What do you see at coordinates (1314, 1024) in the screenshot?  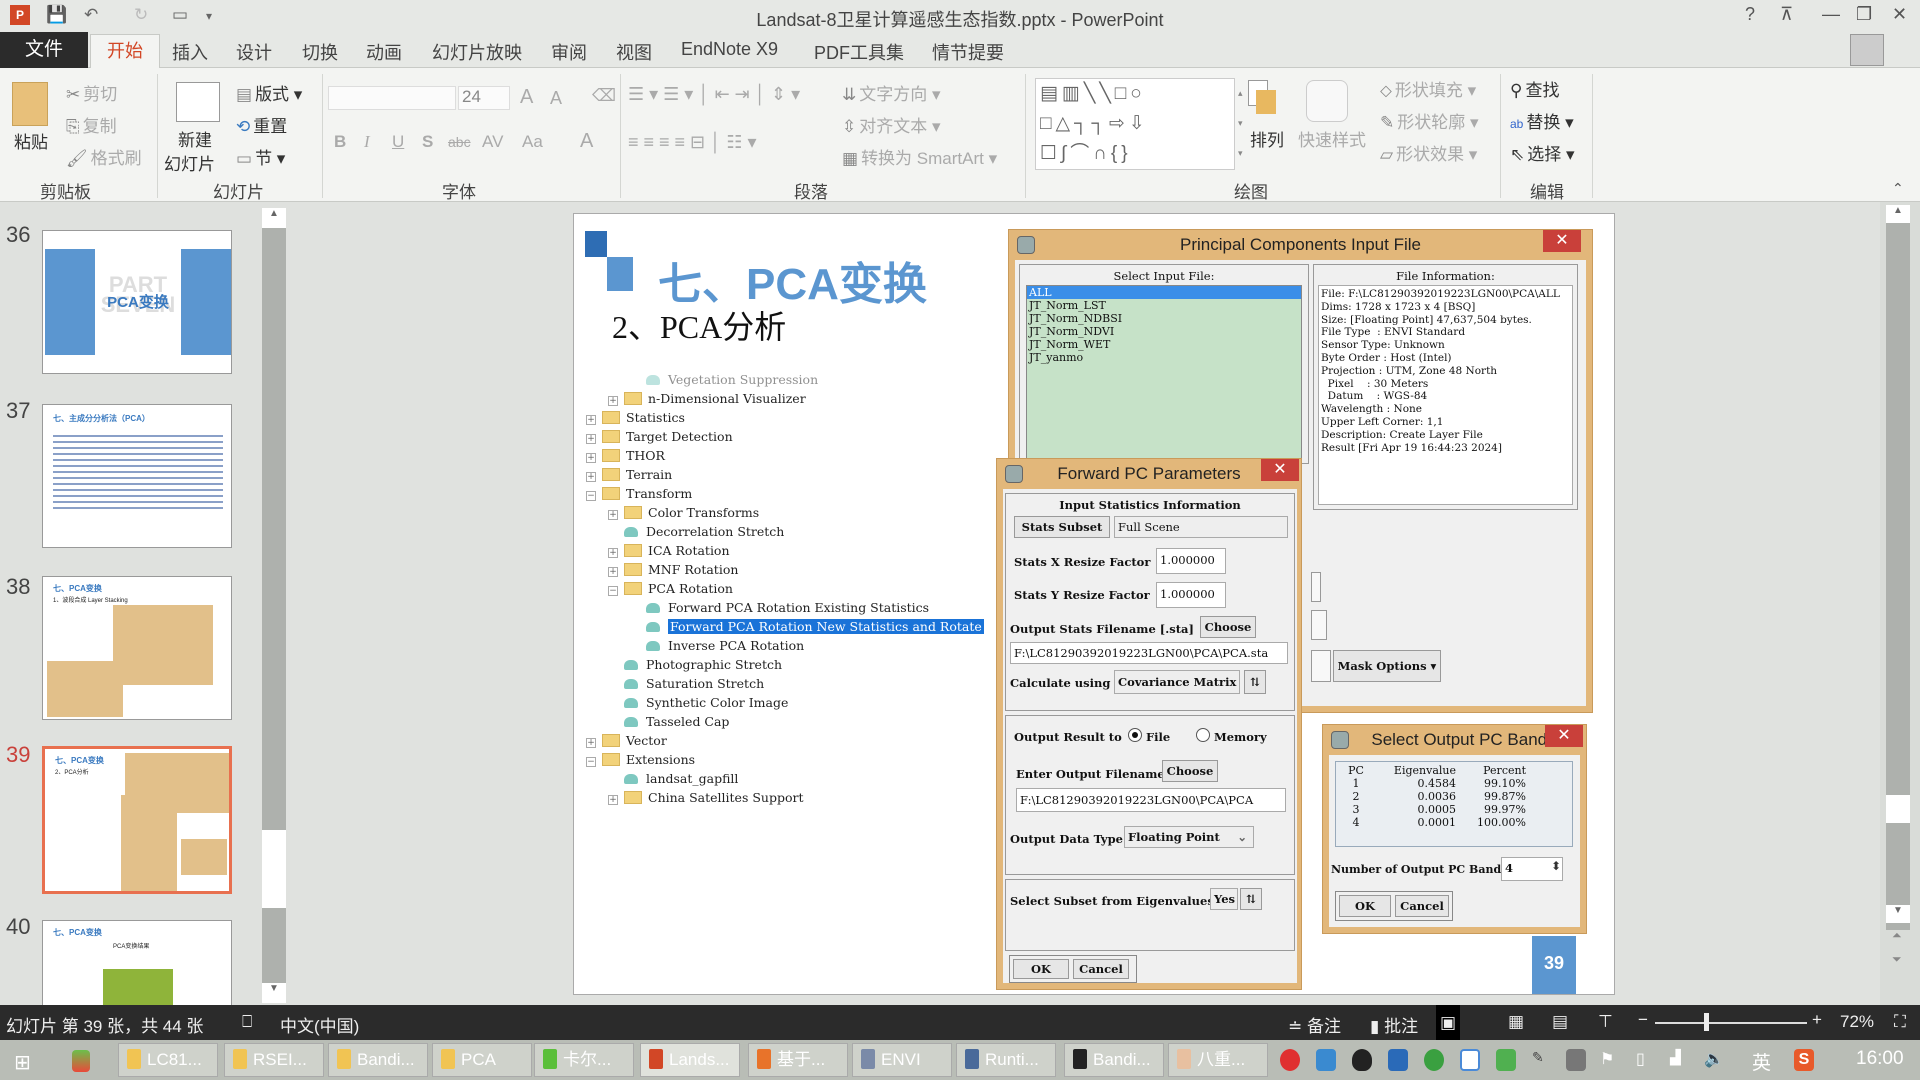 I see `notes-button: ≐ 备注` at bounding box center [1314, 1024].